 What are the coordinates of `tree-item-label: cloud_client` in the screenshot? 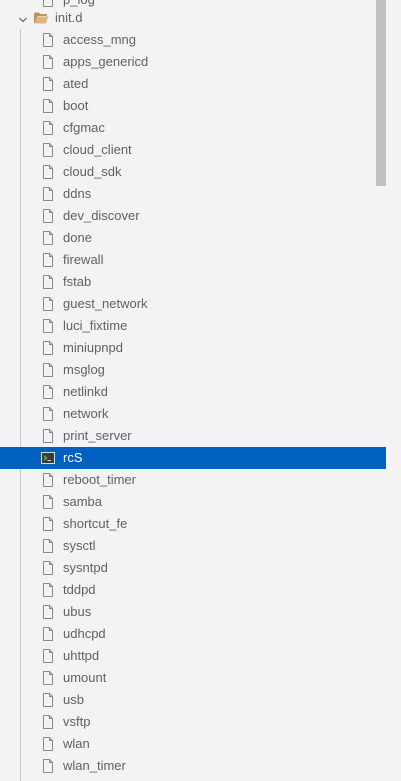 It's located at (97, 149).